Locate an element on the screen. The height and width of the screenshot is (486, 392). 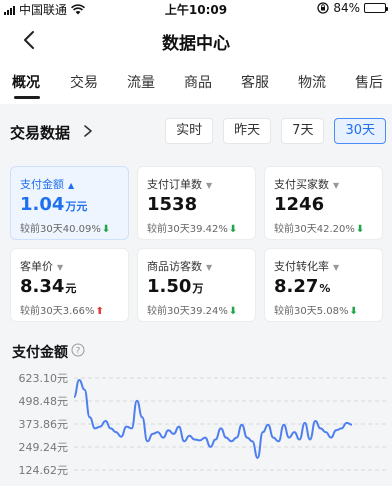
y-tick-label: 498.48元 is located at coordinates (44, 401).